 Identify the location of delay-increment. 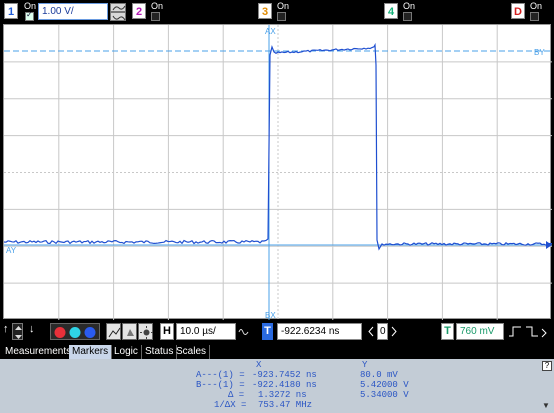
(394, 331).